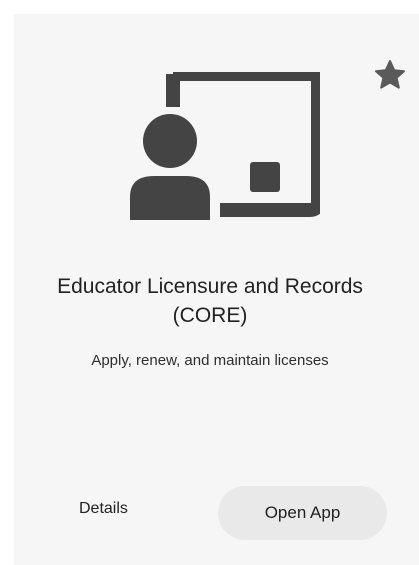 Image resolution: width=419 pixels, height=565 pixels. I want to click on teacher-at-board-icon, so click(225, 147).